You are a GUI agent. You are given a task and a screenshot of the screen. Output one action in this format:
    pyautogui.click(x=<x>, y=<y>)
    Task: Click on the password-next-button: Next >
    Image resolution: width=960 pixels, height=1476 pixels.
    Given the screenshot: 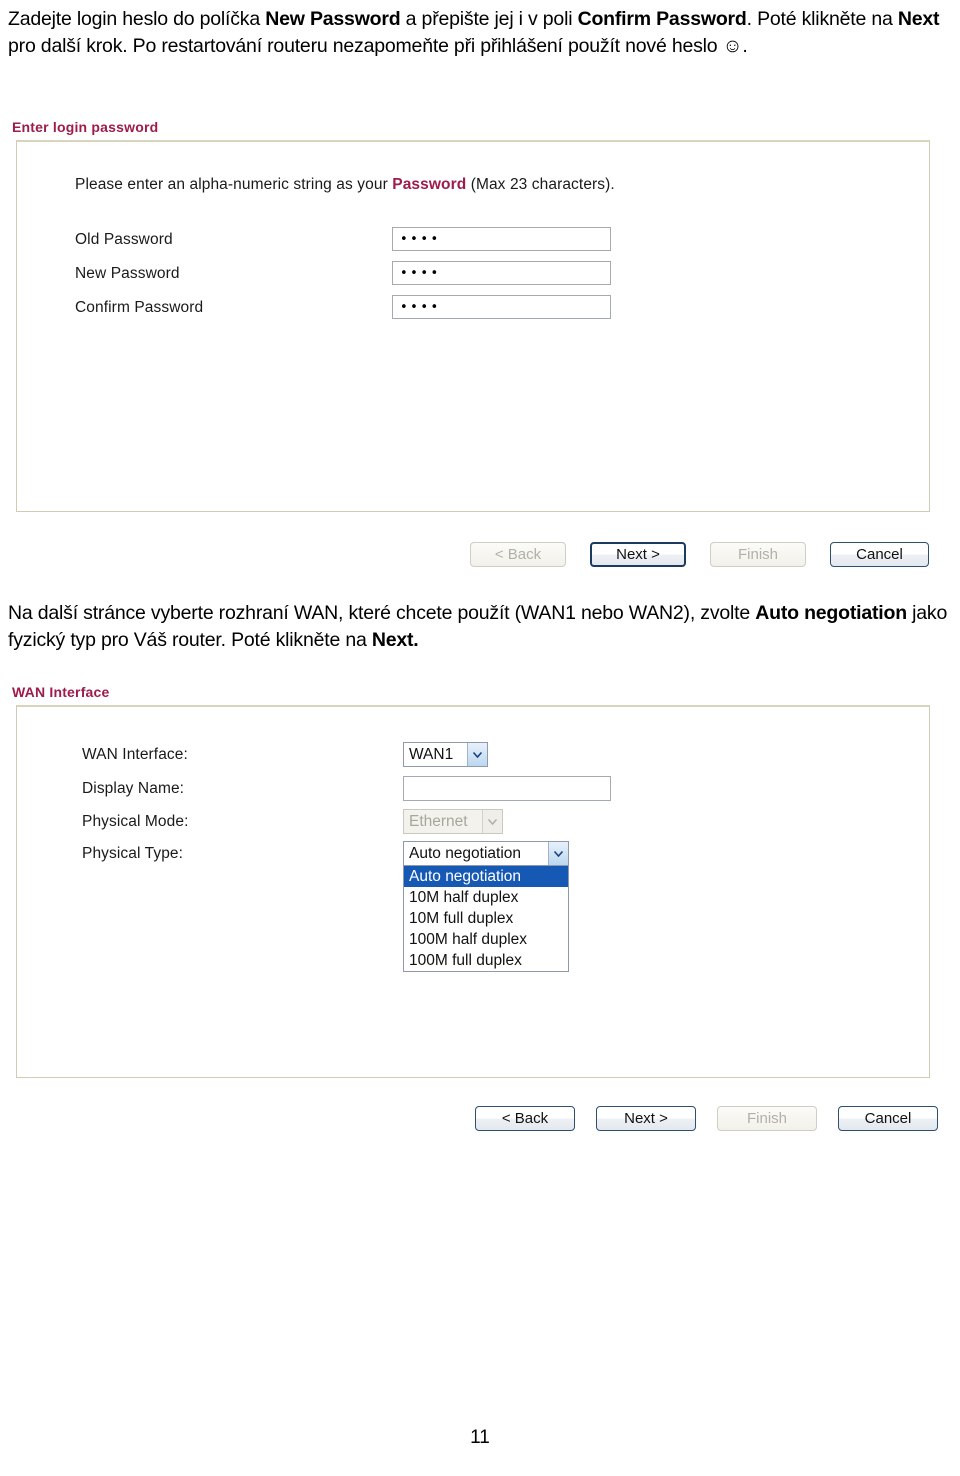 What is the action you would take?
    pyautogui.click(x=638, y=554)
    